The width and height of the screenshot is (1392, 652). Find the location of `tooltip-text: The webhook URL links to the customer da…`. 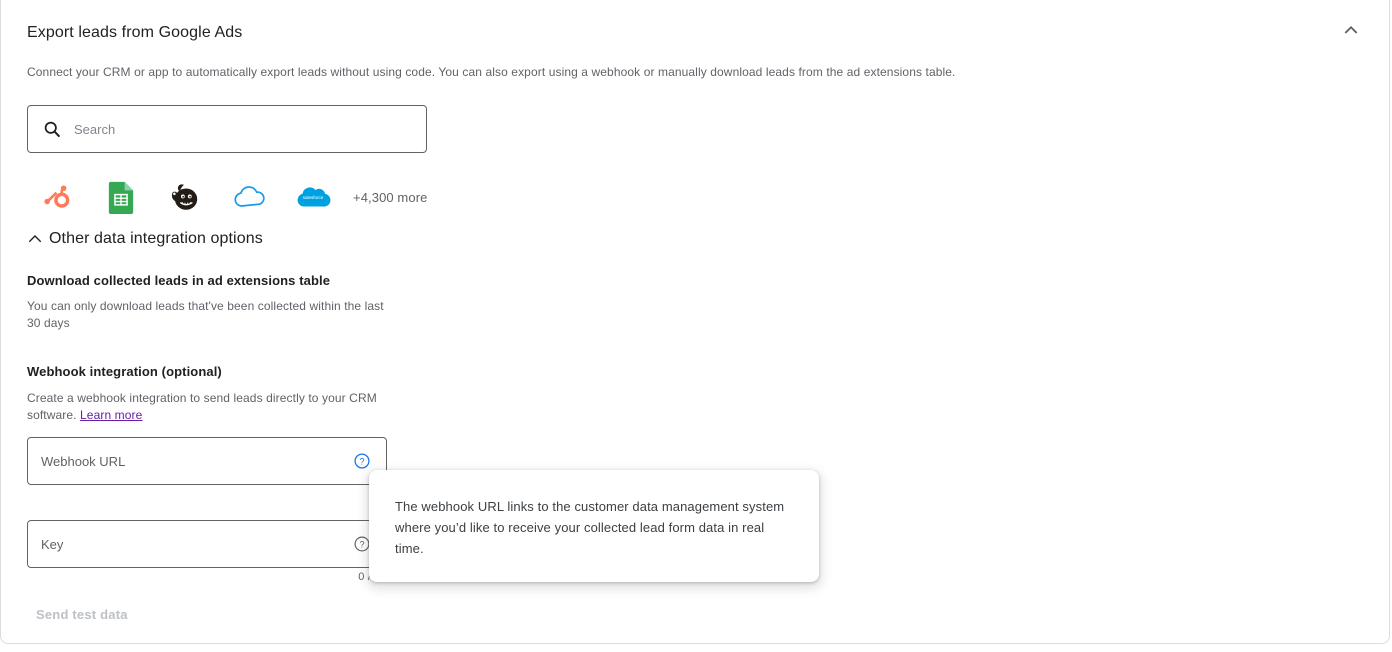

tooltip-text: The webhook URL links to the customer da… is located at coordinates (590, 527).